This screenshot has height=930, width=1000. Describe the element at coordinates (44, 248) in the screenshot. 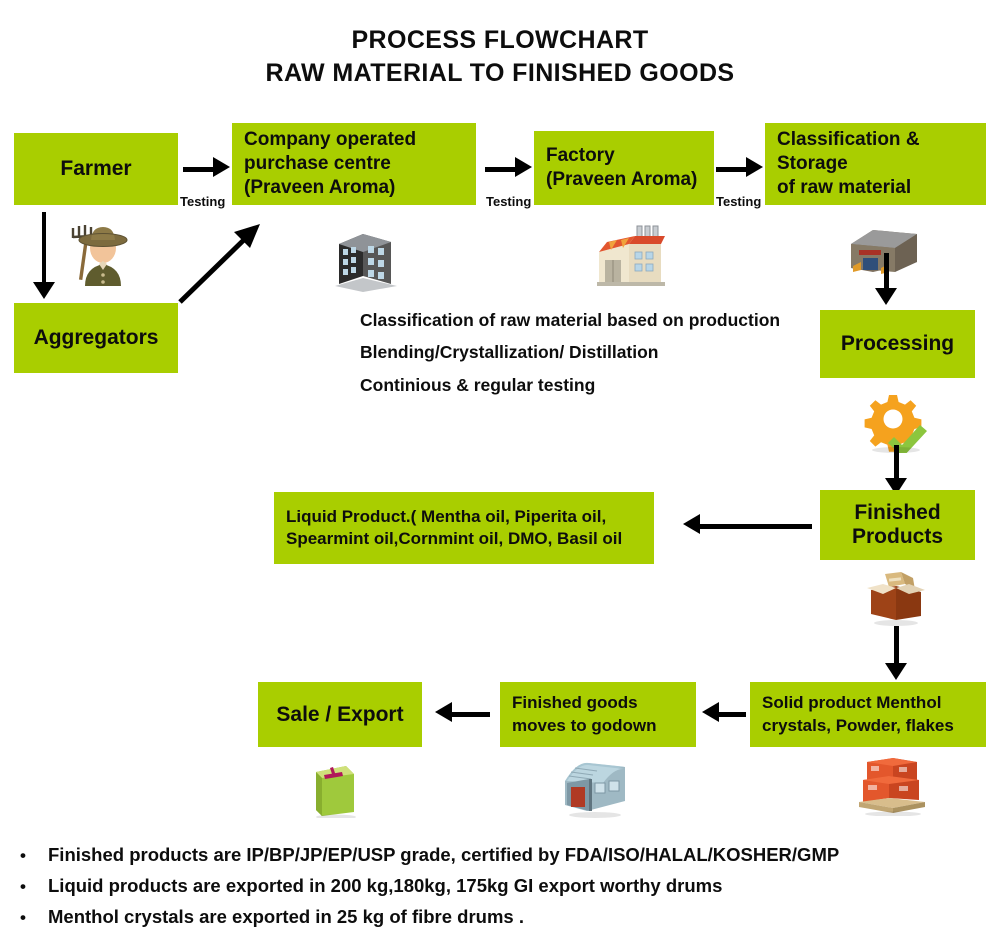

I see `arrow-farmer-to-aggregators-shaft` at that location.